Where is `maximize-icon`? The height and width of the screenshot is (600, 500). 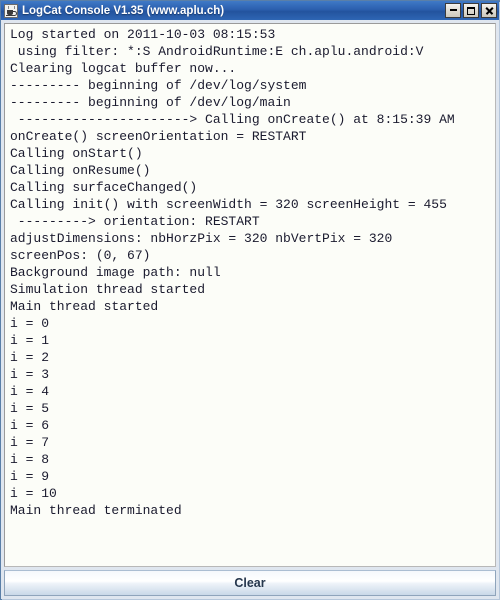
maximize-icon is located at coordinates (471, 10).